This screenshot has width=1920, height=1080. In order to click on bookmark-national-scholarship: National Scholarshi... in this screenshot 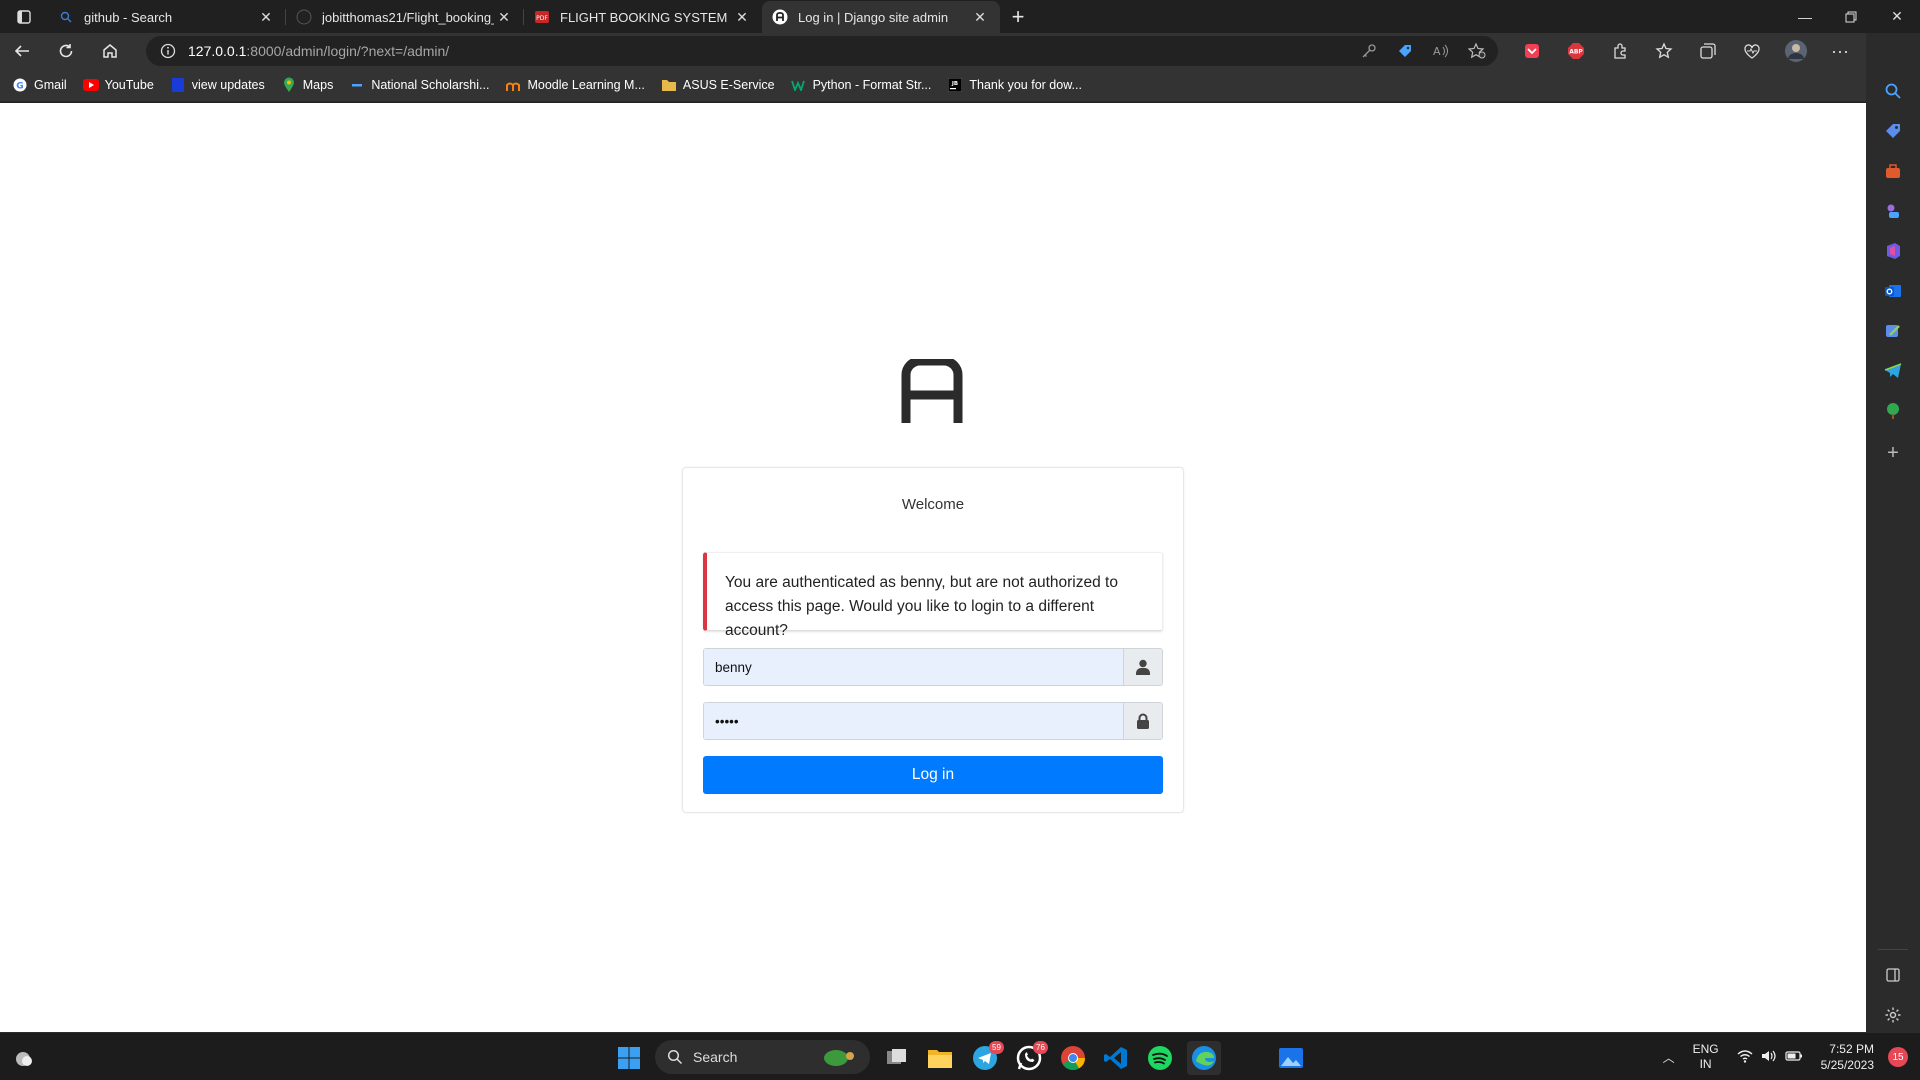, I will do `click(419, 85)`.